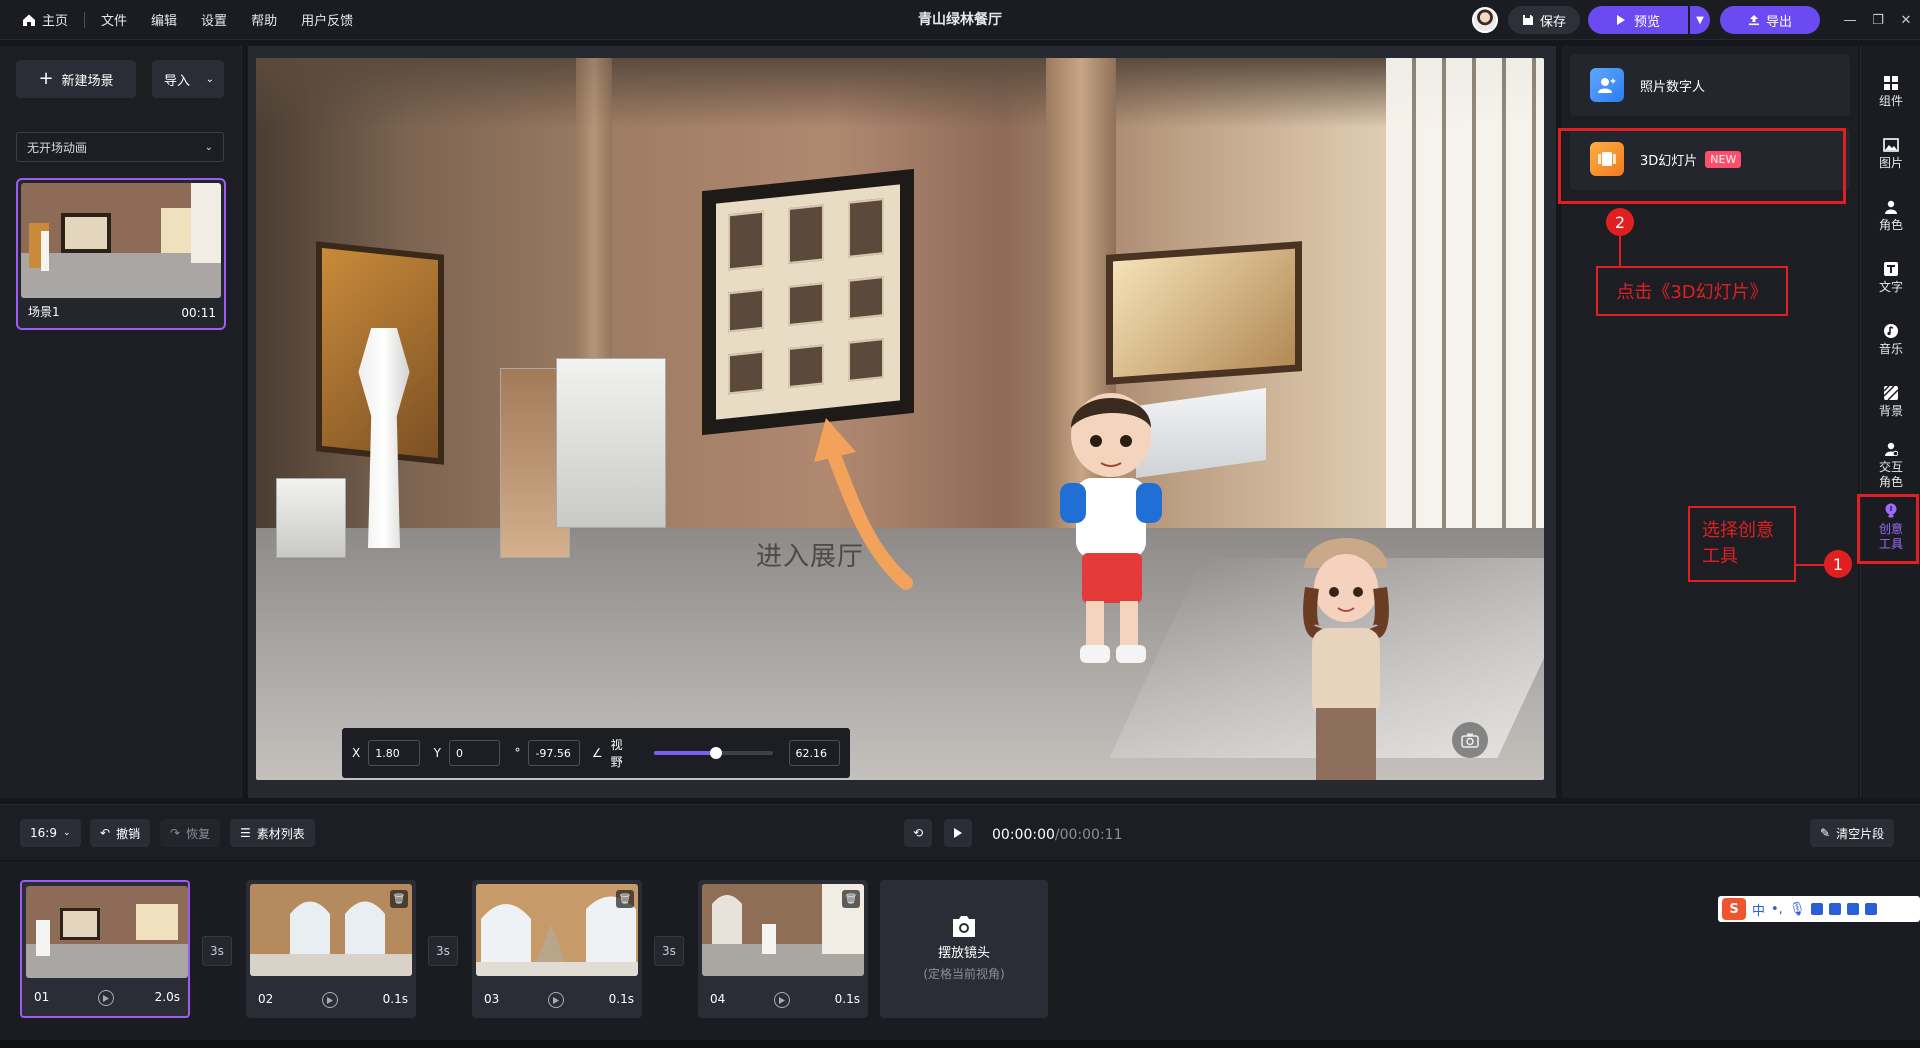 Image resolution: width=1920 pixels, height=1048 pixels. I want to click on microphone-icon: 🎙, so click(1797, 909).